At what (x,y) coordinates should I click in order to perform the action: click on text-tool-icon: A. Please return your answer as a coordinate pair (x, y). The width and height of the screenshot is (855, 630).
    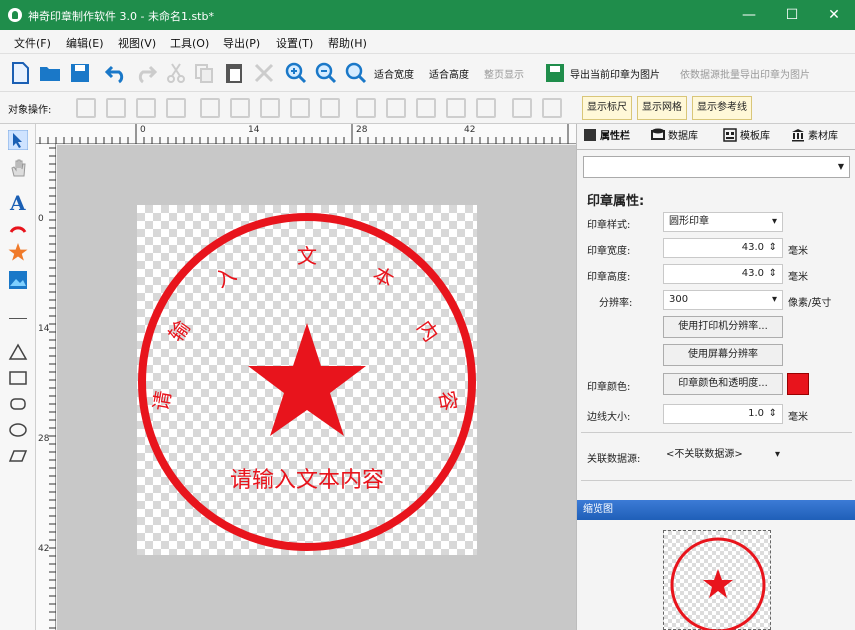
    Looking at the image, I should click on (18, 202).